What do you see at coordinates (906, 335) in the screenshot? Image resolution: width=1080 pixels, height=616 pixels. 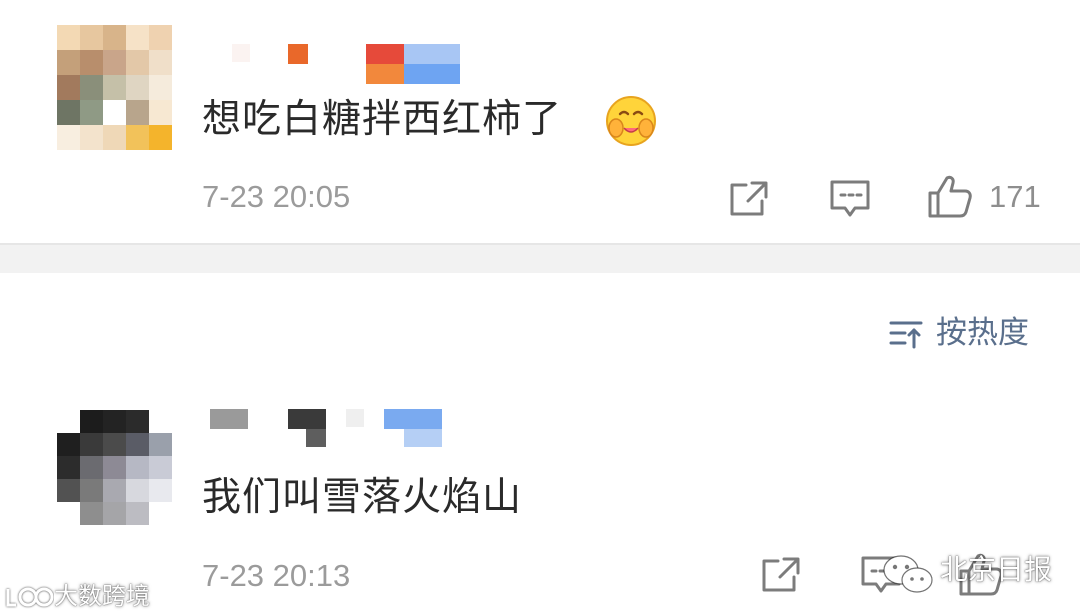 I see `sort-icon` at bounding box center [906, 335].